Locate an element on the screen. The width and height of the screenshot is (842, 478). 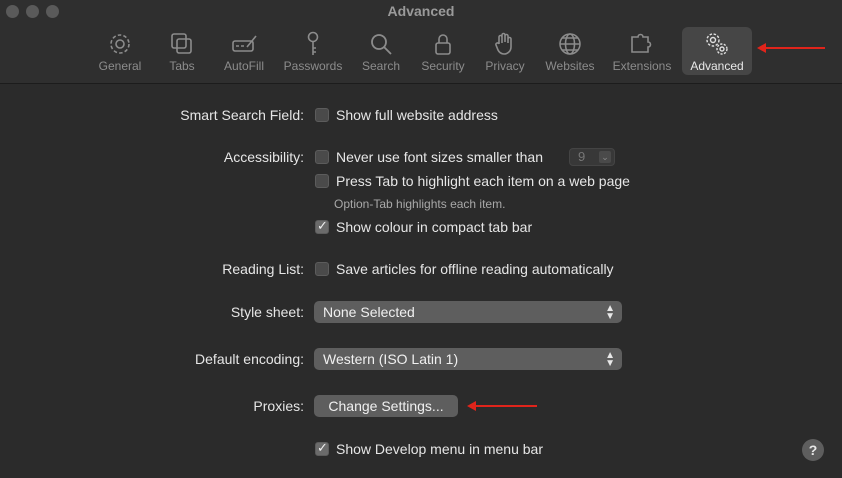
show-colour-checkbox is located at coordinates (322, 226).